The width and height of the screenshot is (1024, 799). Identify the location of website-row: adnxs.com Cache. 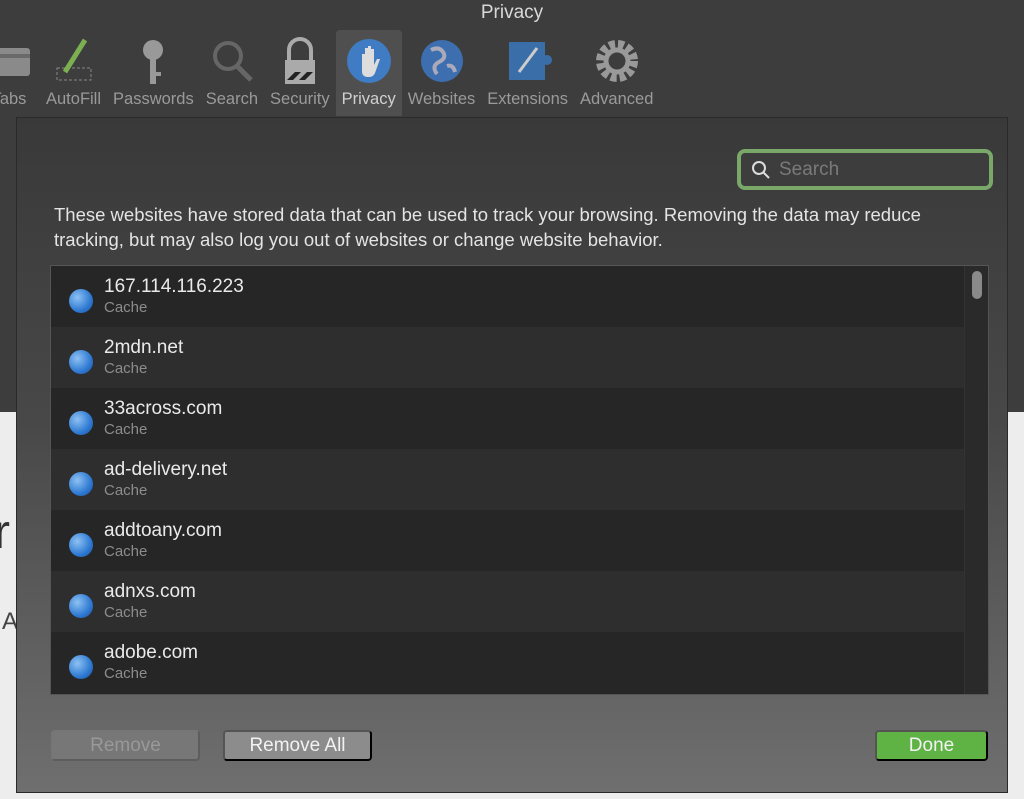
(507, 601).